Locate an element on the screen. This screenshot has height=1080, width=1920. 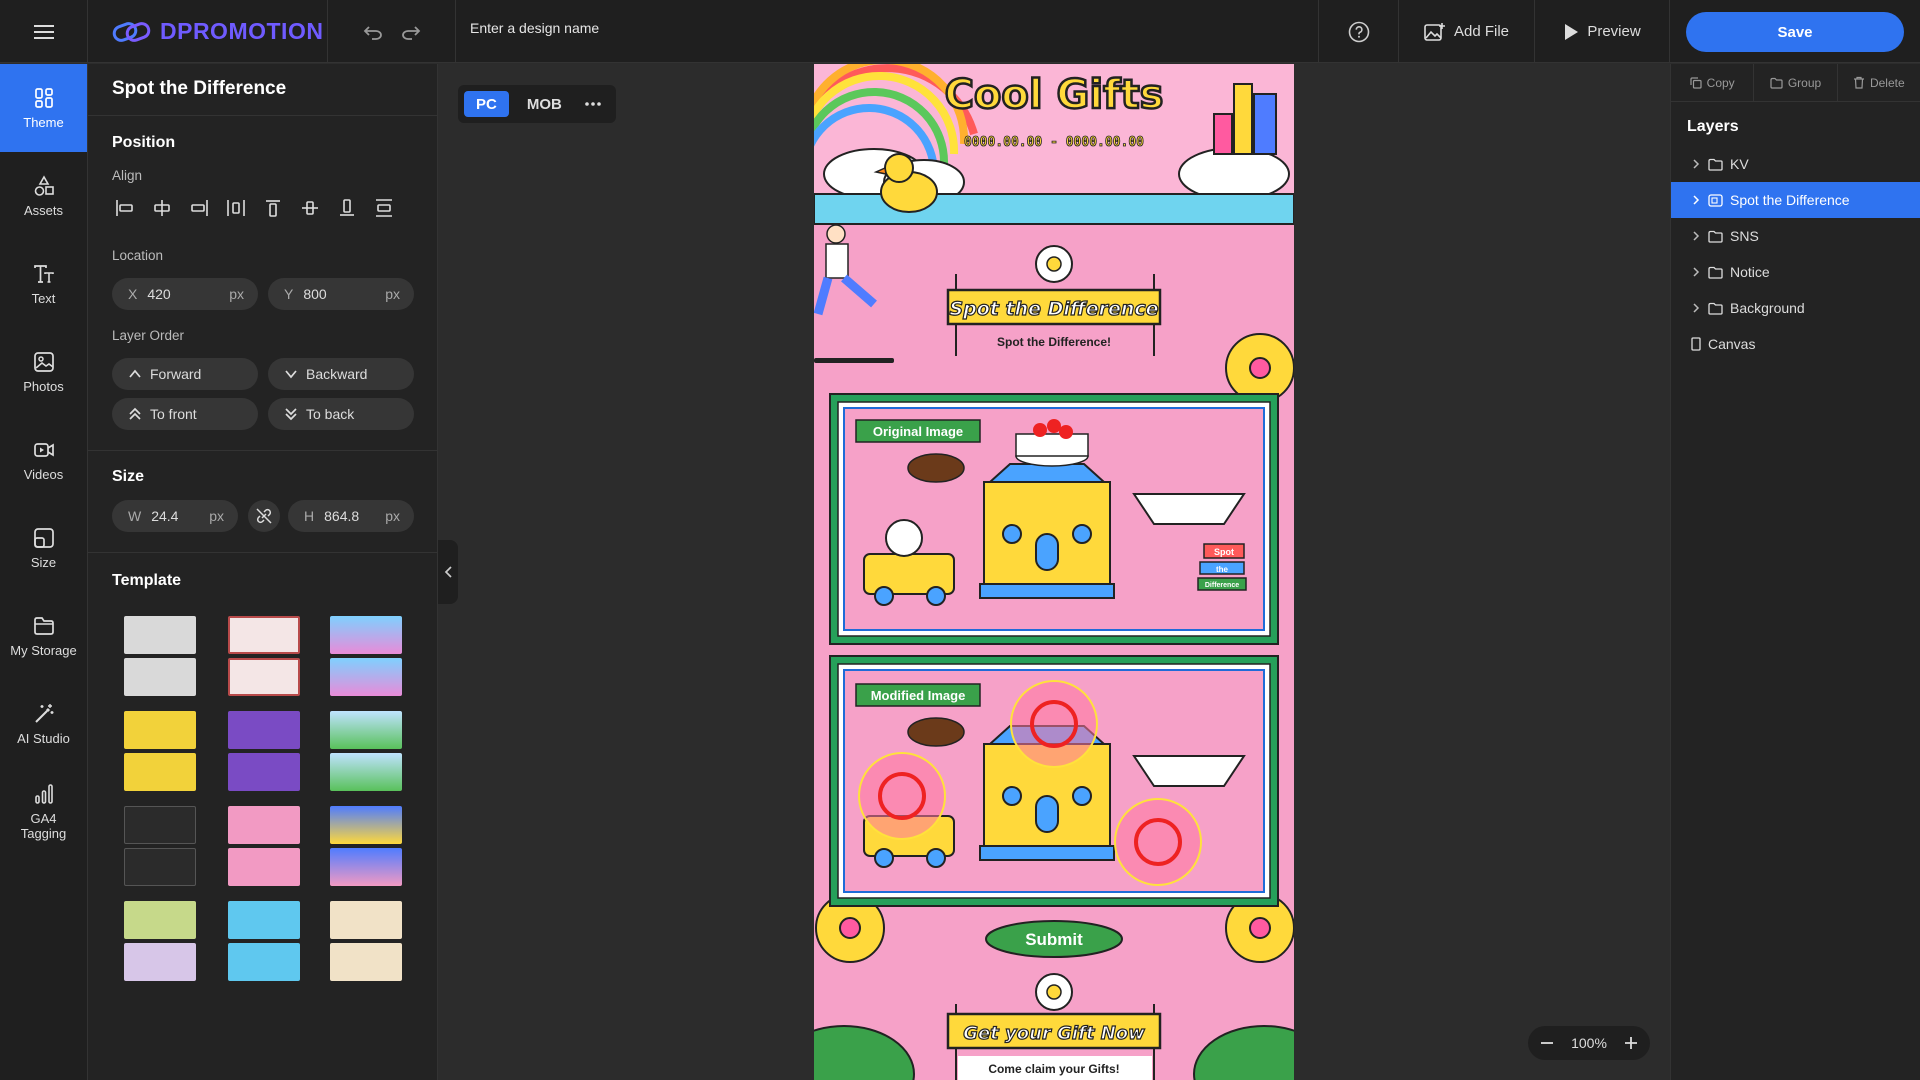
more-options-button is located at coordinates (593, 104).